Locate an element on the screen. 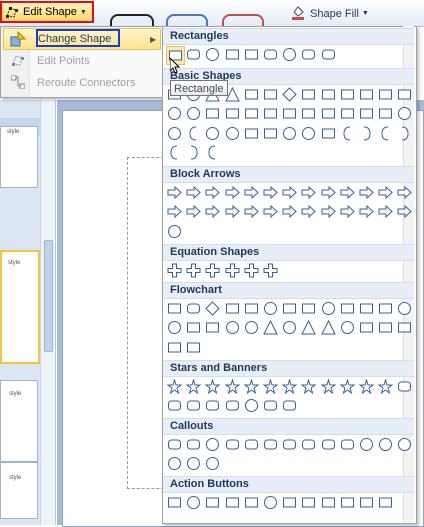 The height and width of the screenshot is (527, 424). multidocument-icon is located at coordinates (308, 308).